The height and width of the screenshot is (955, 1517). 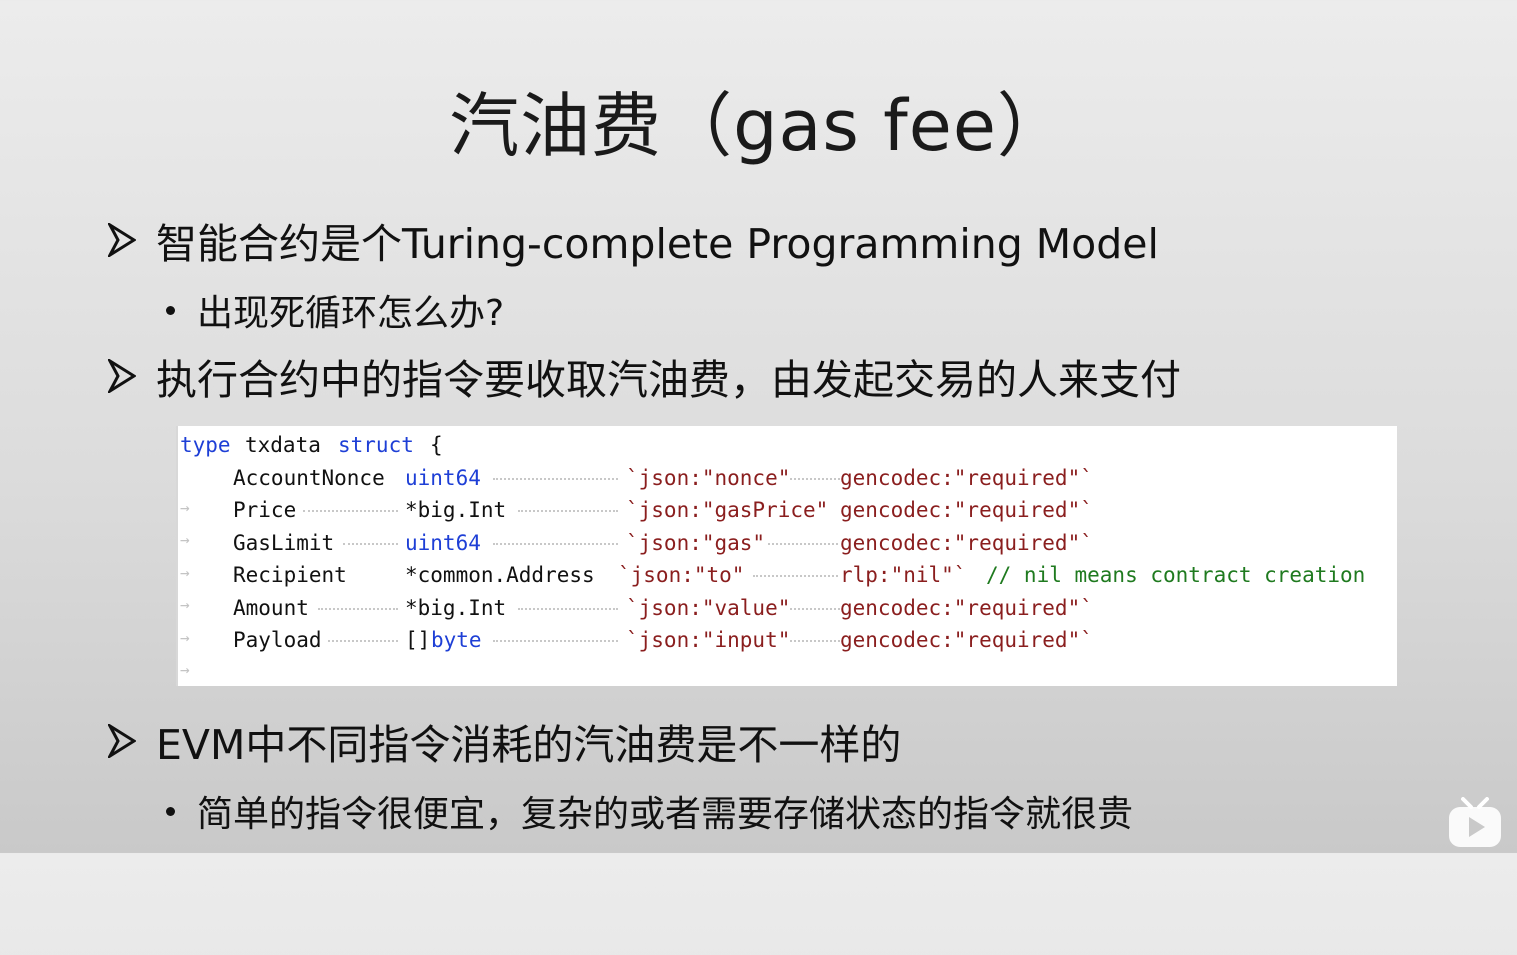 I want to click on bullet-evm-gas-cost: EVM中不同指令消耗的汽油费是不一样的, so click(x=504, y=741).